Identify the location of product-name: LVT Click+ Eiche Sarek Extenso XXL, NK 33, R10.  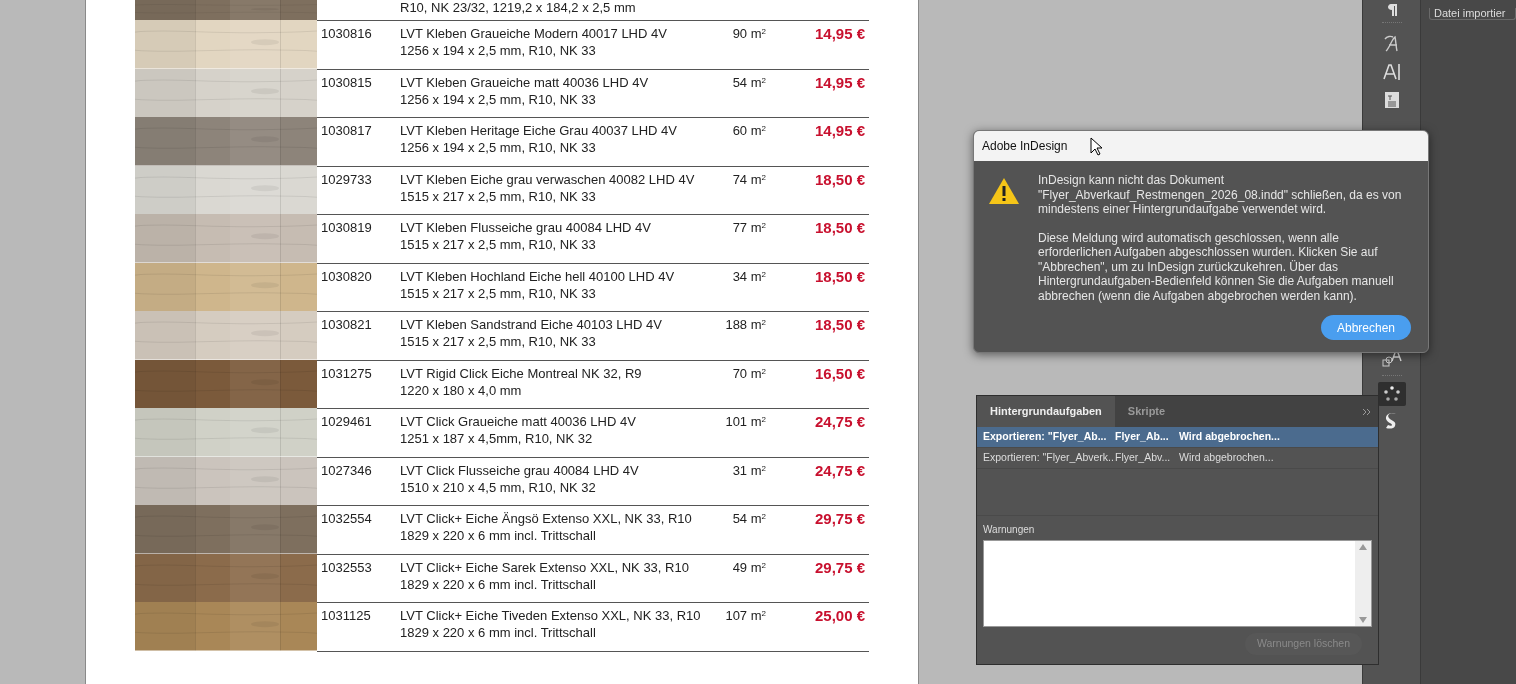
(544, 567).